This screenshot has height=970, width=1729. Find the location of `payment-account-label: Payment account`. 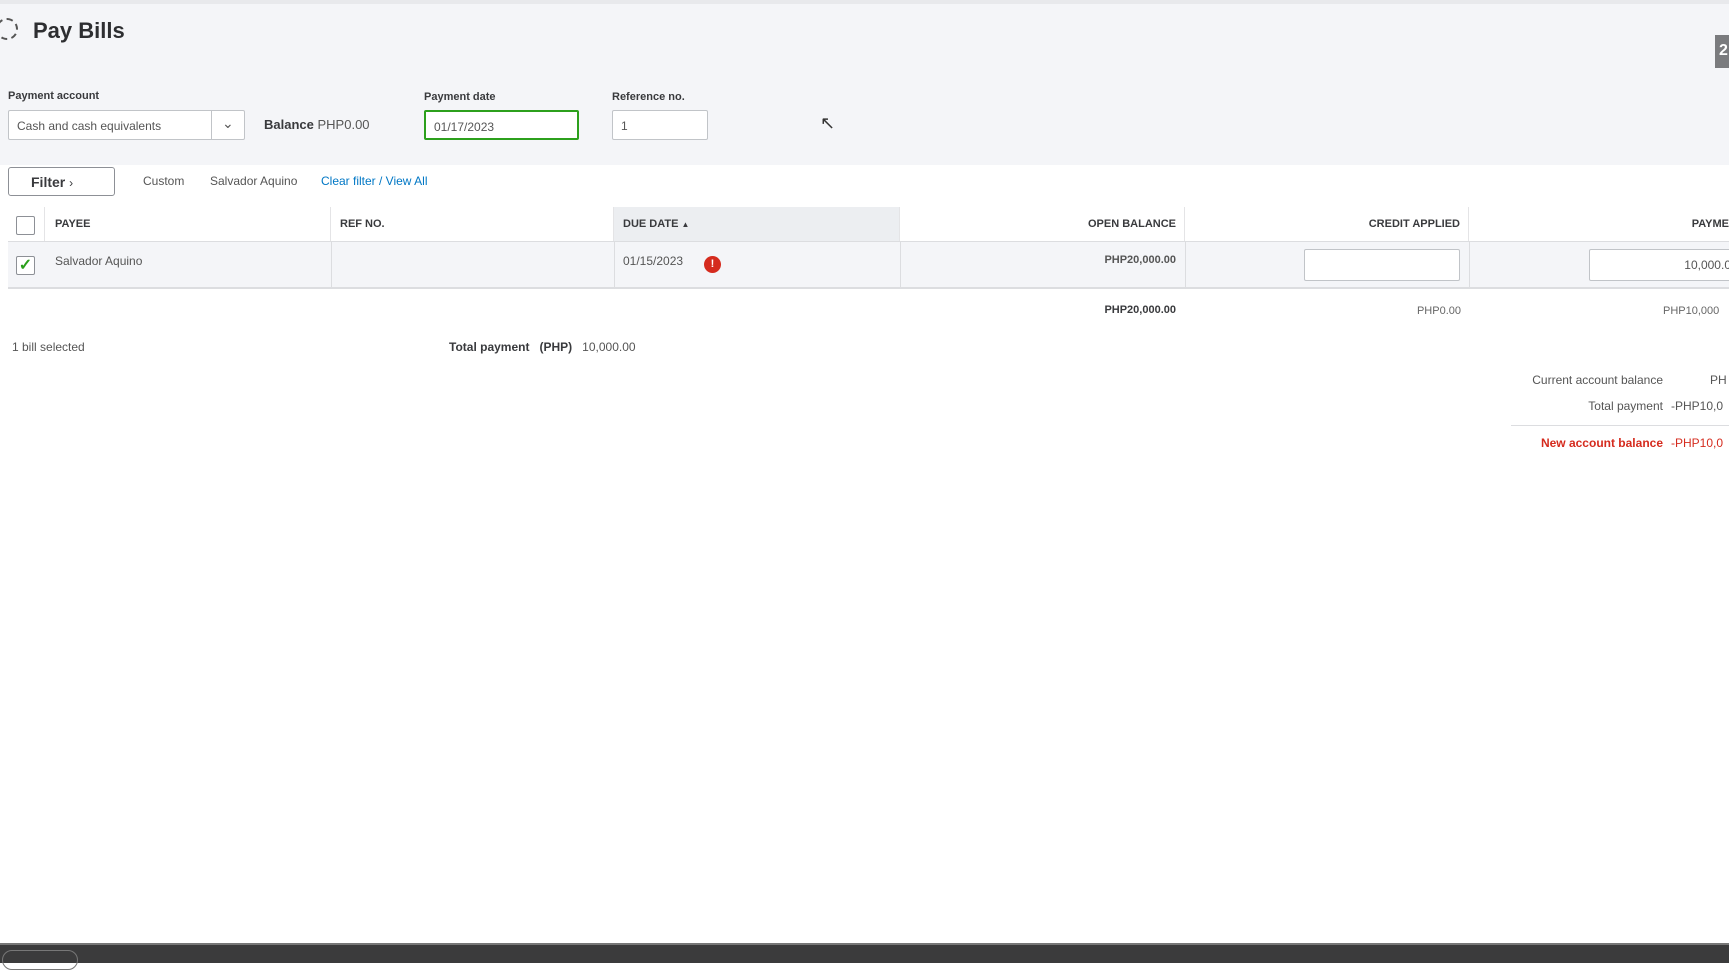

payment-account-label: Payment account is located at coordinates (54, 96).